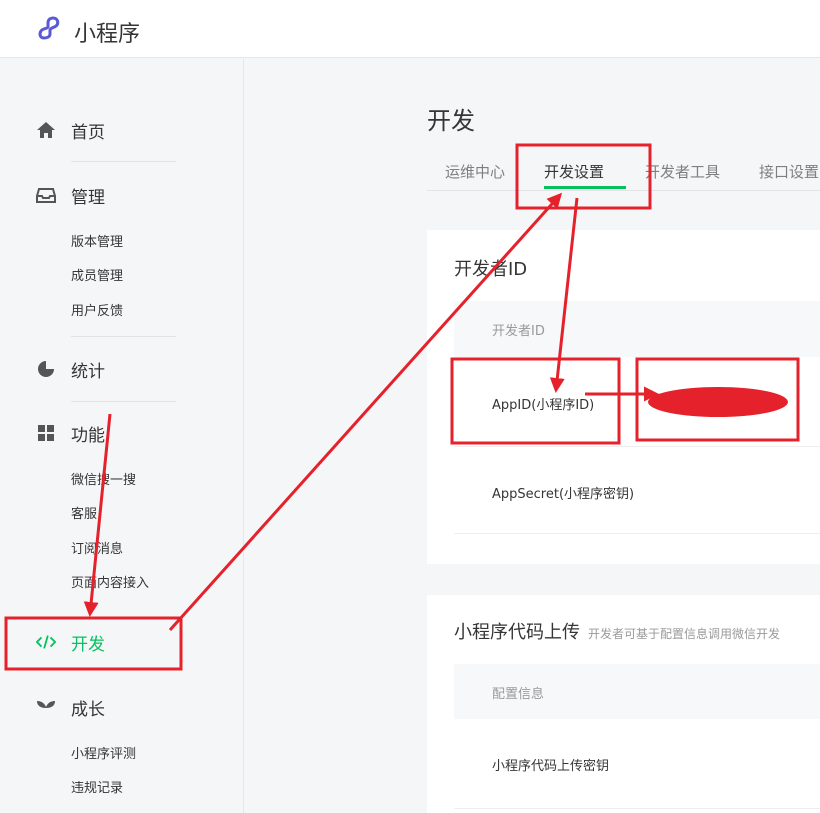 Image resolution: width=820 pixels, height=813 pixels. I want to click on table-header: 配置信息, so click(637, 691).